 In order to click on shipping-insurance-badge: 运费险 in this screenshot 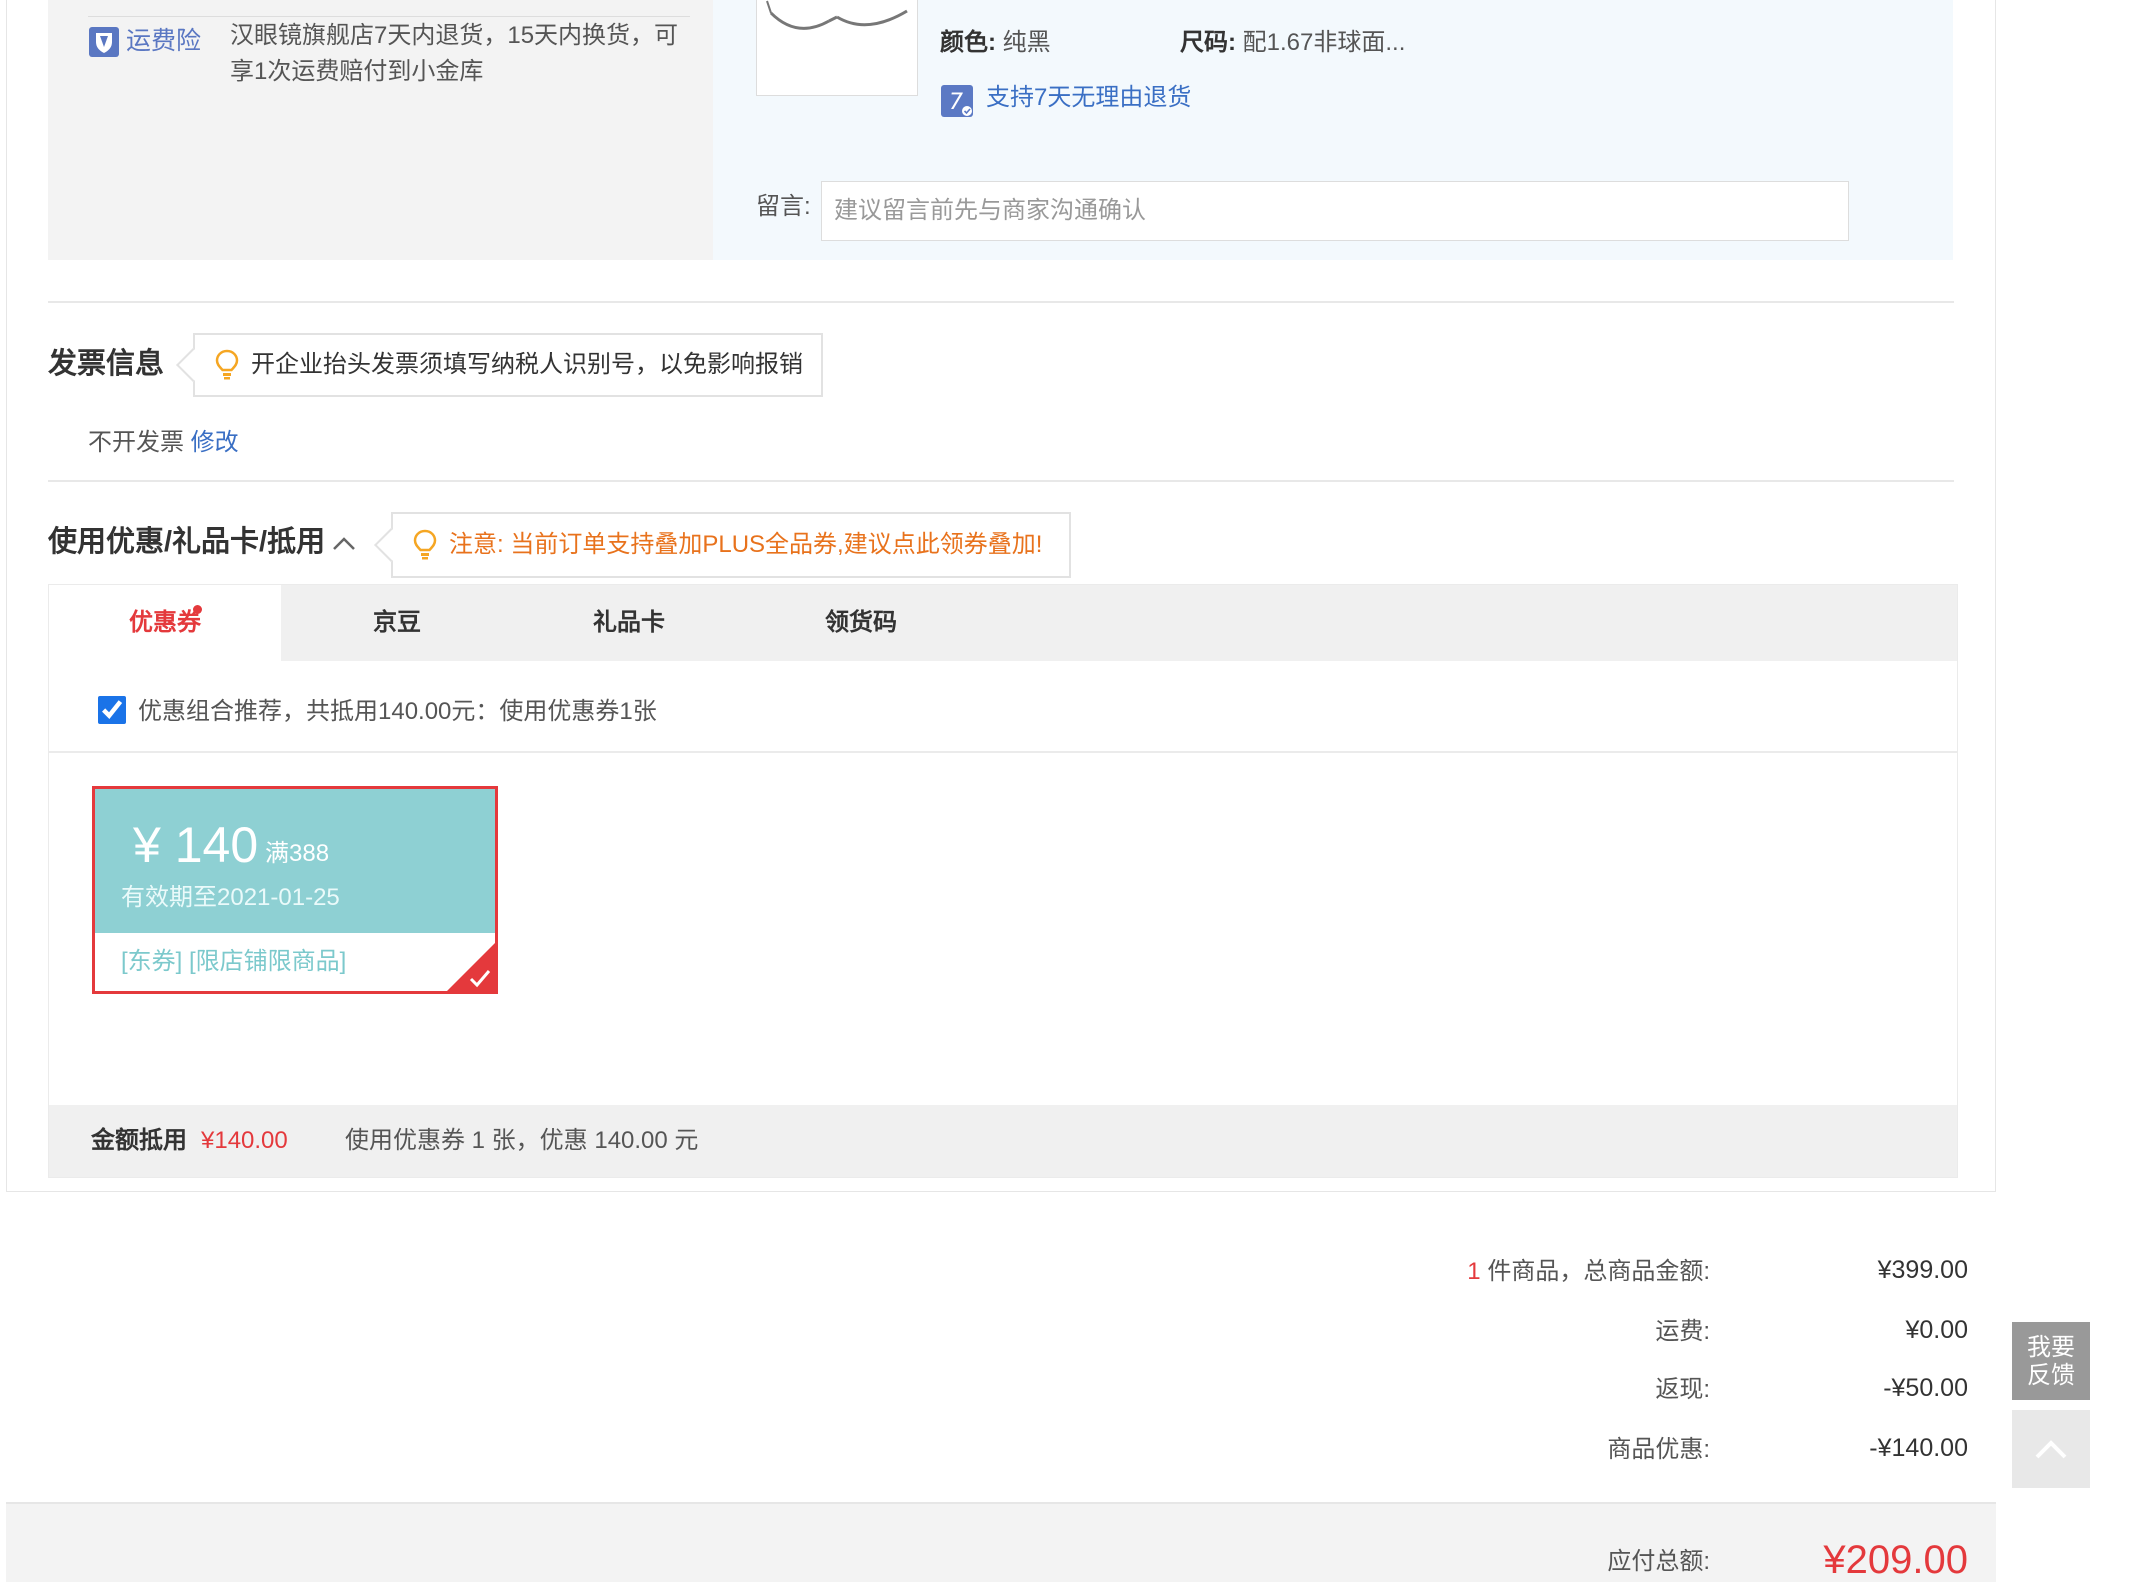, I will do `click(145, 41)`.